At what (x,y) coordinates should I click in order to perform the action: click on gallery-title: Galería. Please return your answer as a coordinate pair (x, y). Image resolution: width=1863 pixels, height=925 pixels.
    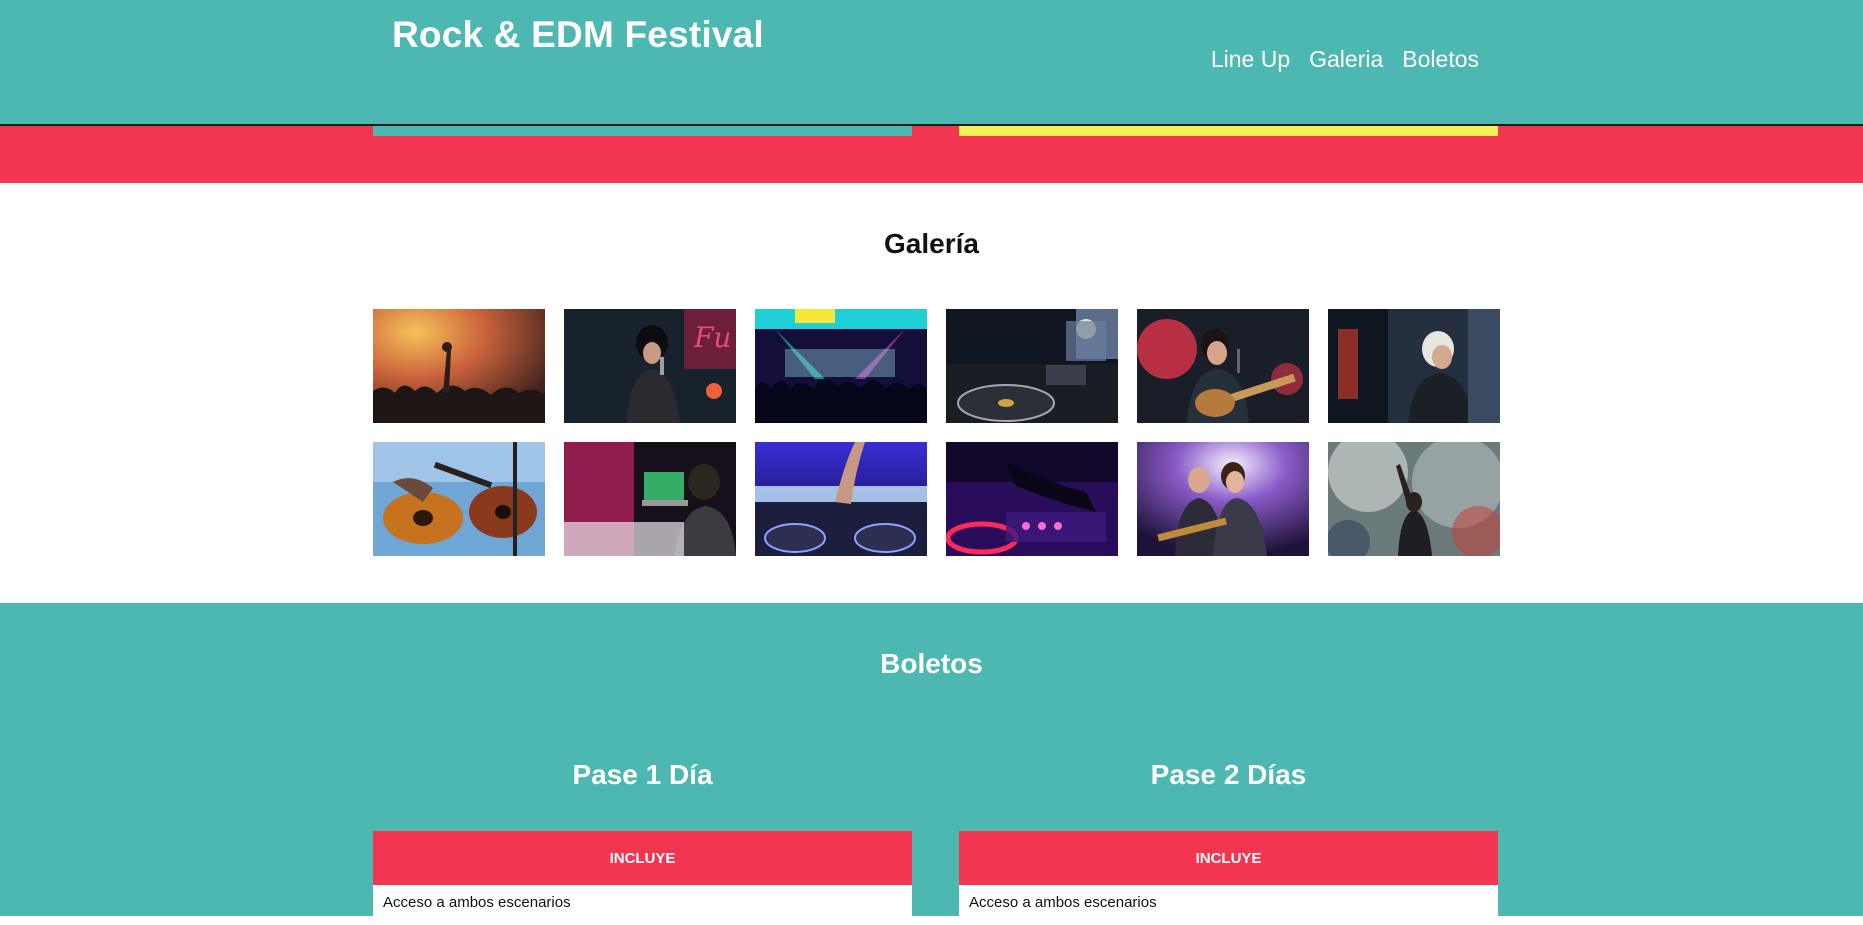
    Looking at the image, I should click on (931, 243).